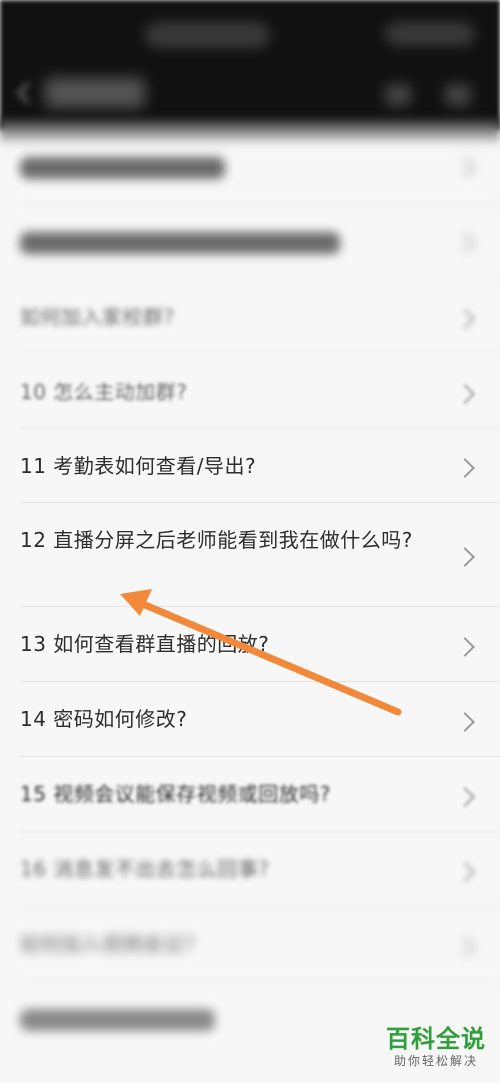 The width and height of the screenshot is (500, 1083). Describe the element at coordinates (104, 719) in the screenshot. I see `faq-item-label: 14 密码如何修改?` at that location.